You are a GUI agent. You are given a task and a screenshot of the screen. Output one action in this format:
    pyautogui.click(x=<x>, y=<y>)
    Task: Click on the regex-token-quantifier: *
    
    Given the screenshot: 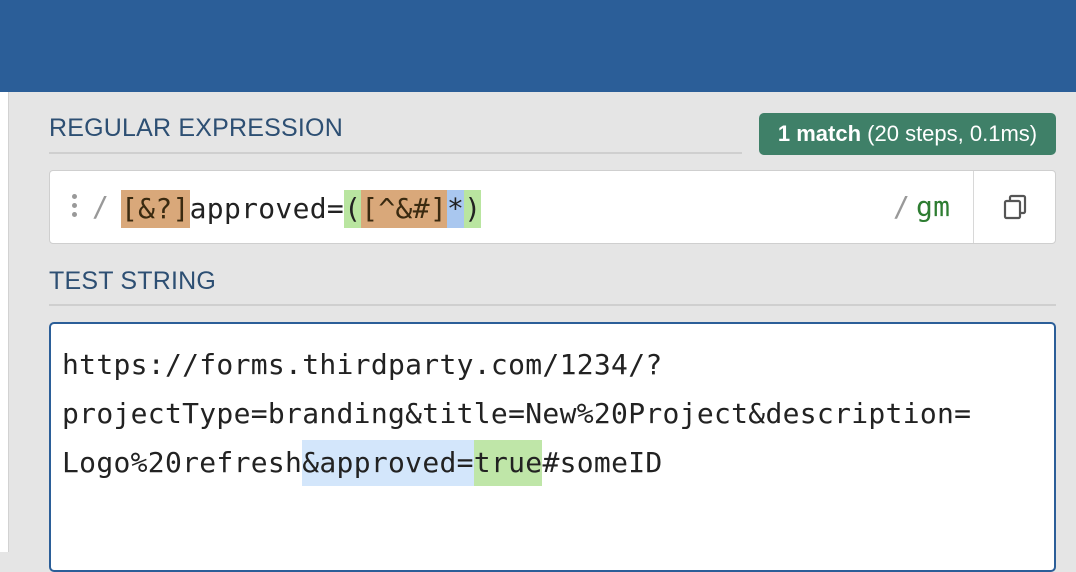 What is the action you would take?
    pyautogui.click(x=456, y=209)
    